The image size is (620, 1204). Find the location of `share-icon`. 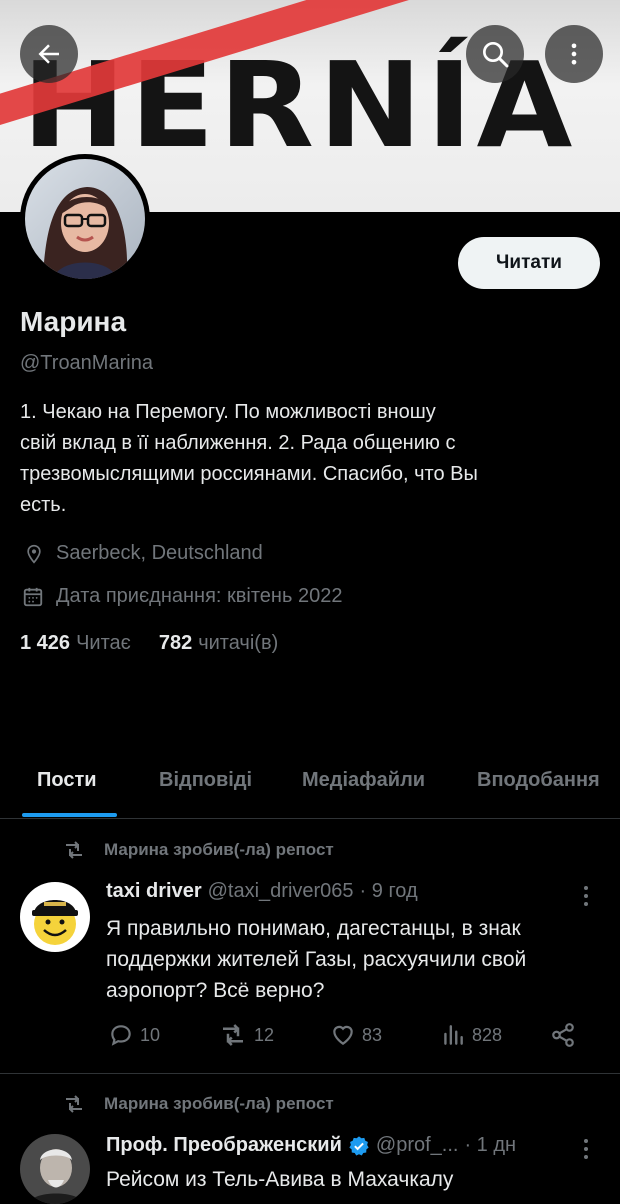

share-icon is located at coordinates (563, 1035).